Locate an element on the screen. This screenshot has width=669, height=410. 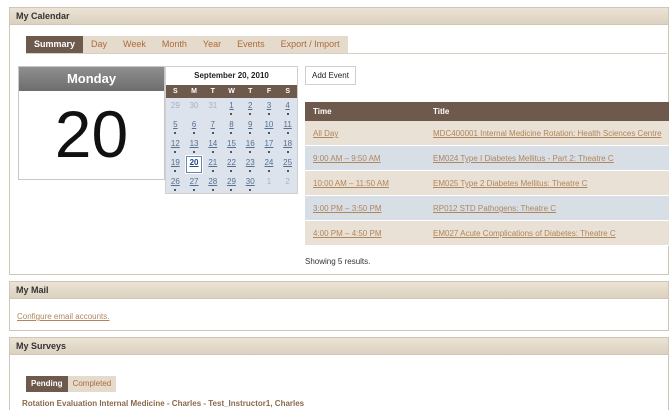
mini-calendar-day: 16 is located at coordinates (250, 145).